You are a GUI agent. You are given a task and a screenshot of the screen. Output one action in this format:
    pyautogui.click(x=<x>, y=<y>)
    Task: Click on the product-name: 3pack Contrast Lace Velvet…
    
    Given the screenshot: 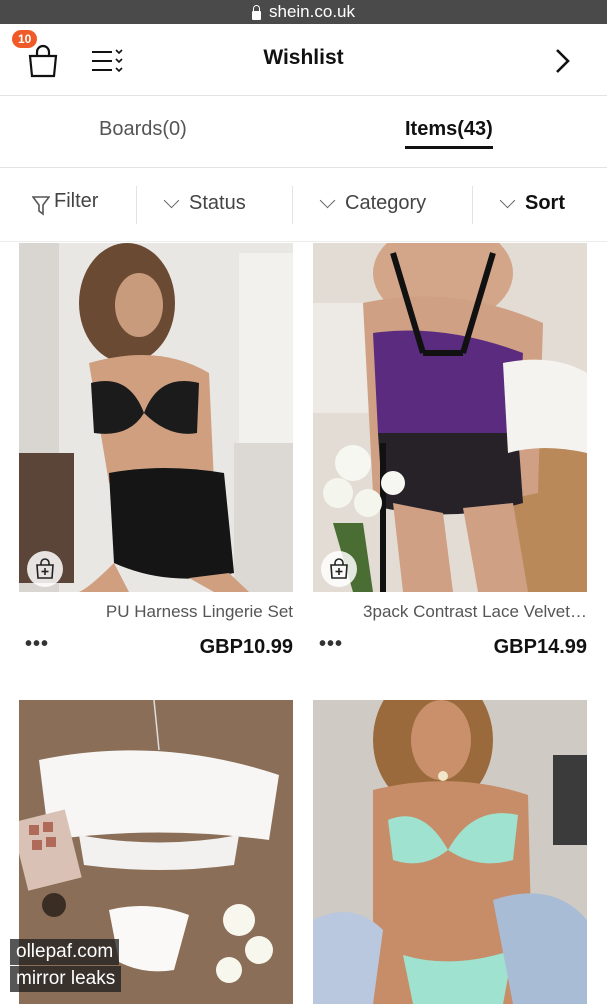 What is the action you would take?
    pyautogui.click(x=475, y=611)
    